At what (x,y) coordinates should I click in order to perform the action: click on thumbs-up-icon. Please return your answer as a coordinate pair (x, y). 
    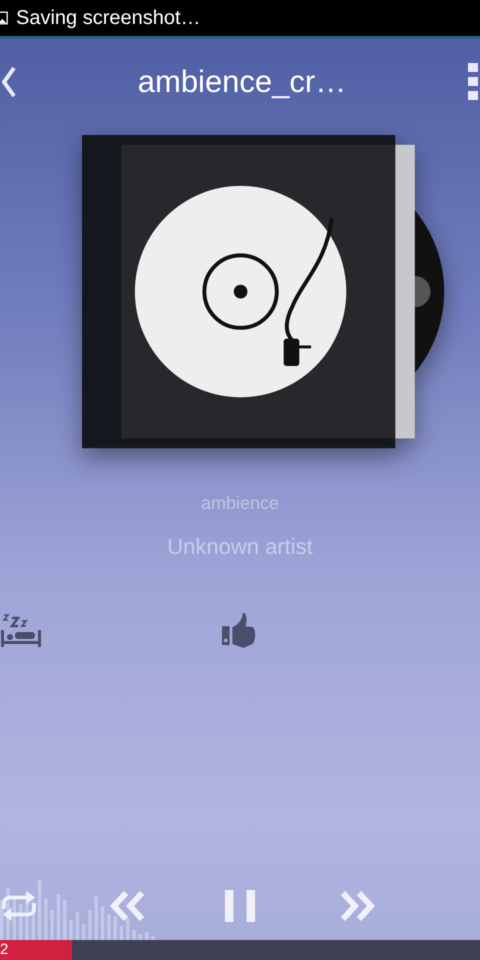
    Looking at the image, I should click on (239, 630).